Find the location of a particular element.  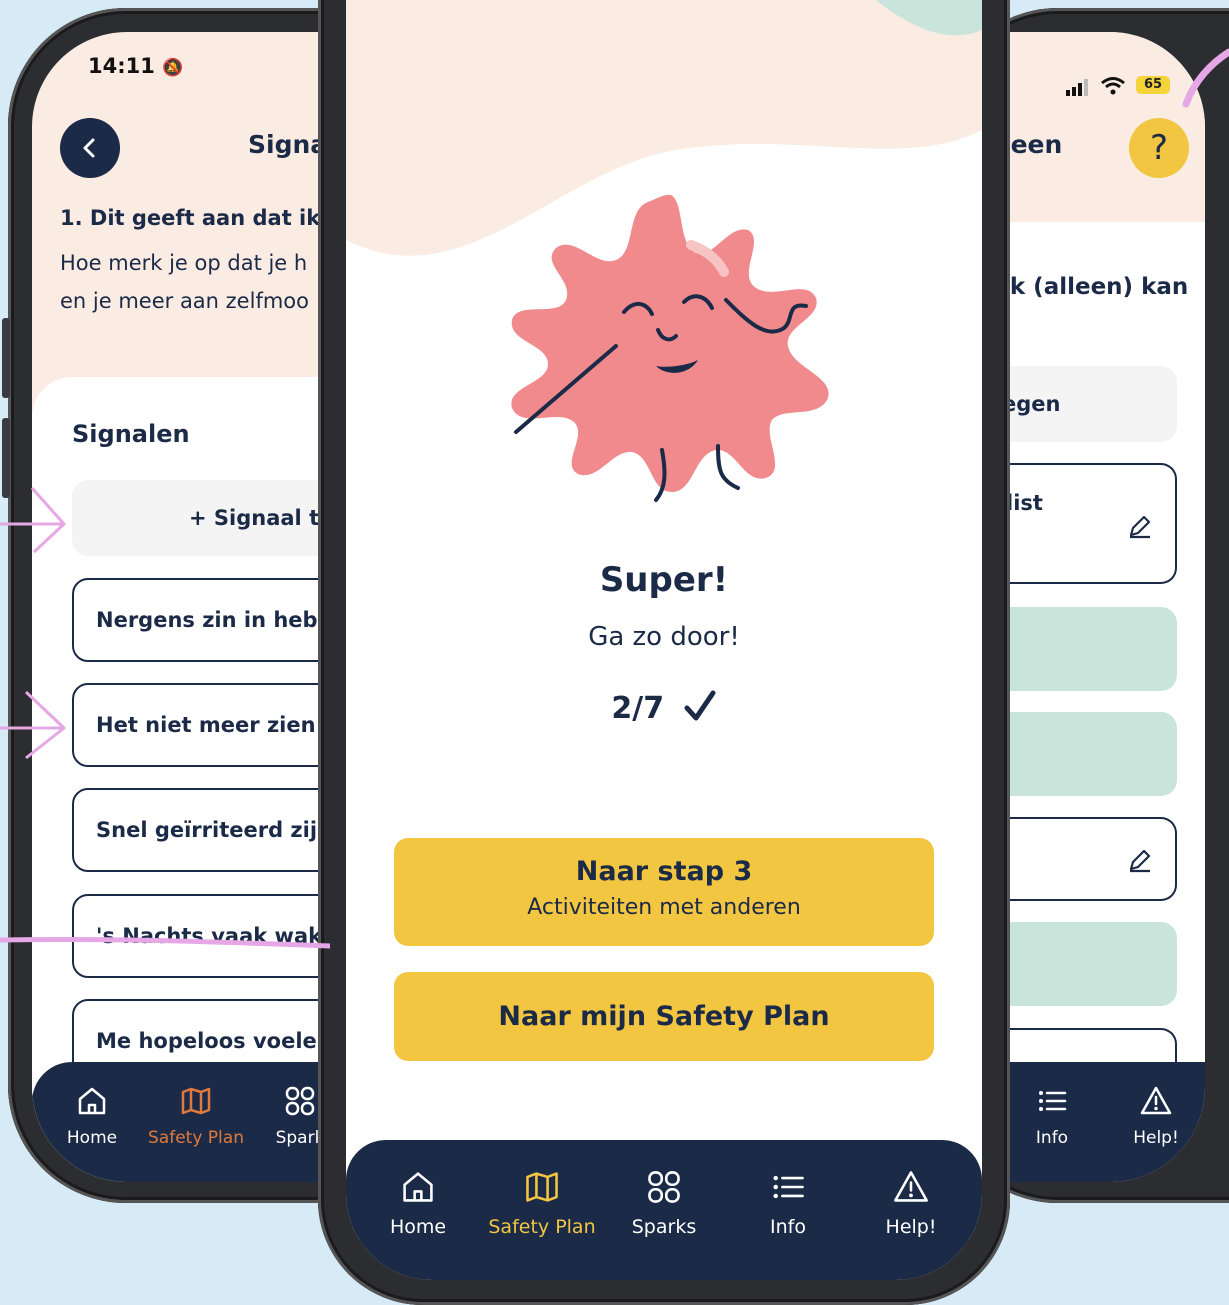

chevron-left-icon is located at coordinates (89, 148).